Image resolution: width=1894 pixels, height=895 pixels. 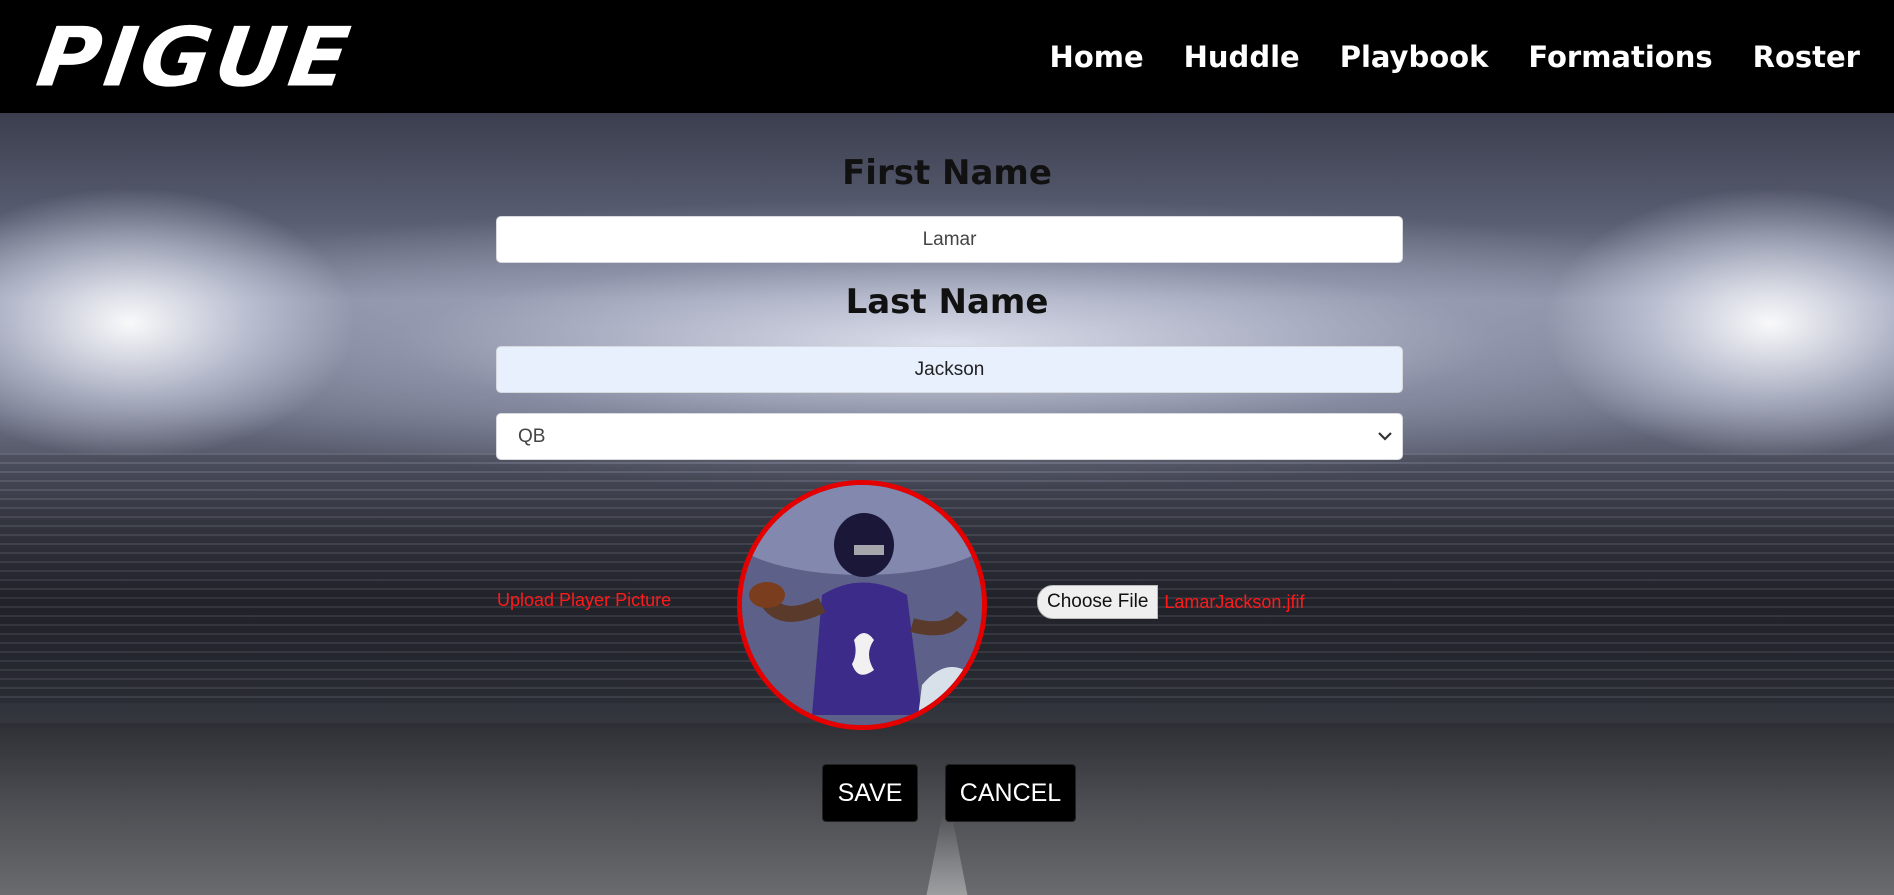 I want to click on nav-links: Home Huddle Playbook Formations Roster, so click(x=1435, y=56).